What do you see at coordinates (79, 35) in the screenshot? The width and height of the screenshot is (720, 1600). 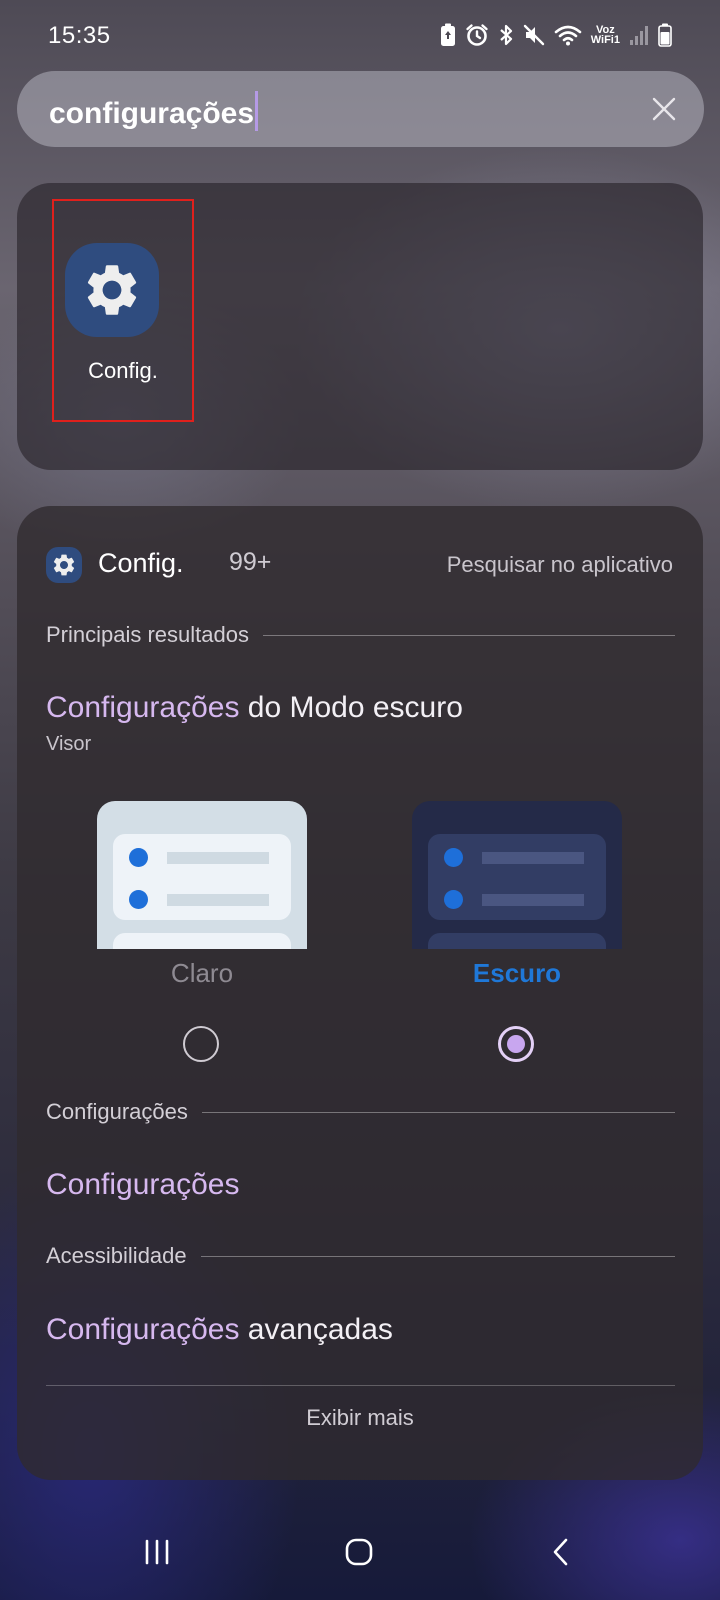 I see `status-time: 15:35` at bounding box center [79, 35].